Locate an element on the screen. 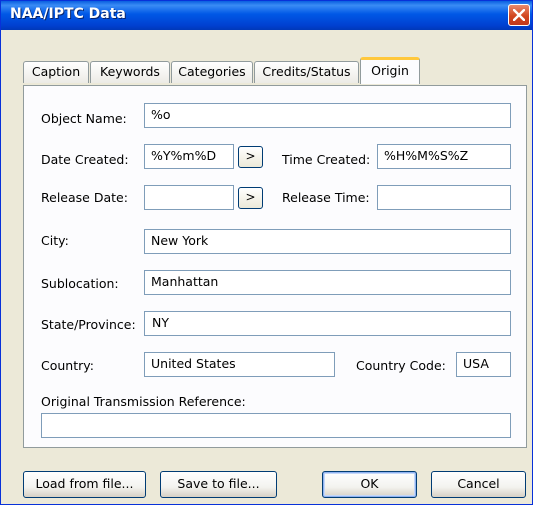  release-date-label: Release Date: is located at coordinates (84, 197).